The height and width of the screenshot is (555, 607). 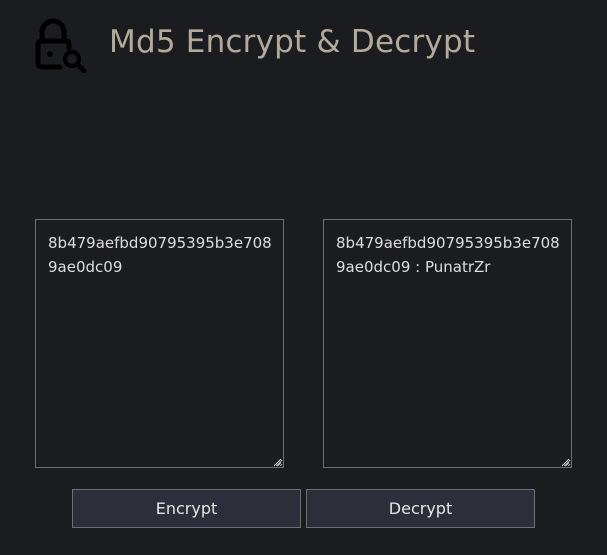 I want to click on decrypt-button: Decrypt, so click(x=420, y=508).